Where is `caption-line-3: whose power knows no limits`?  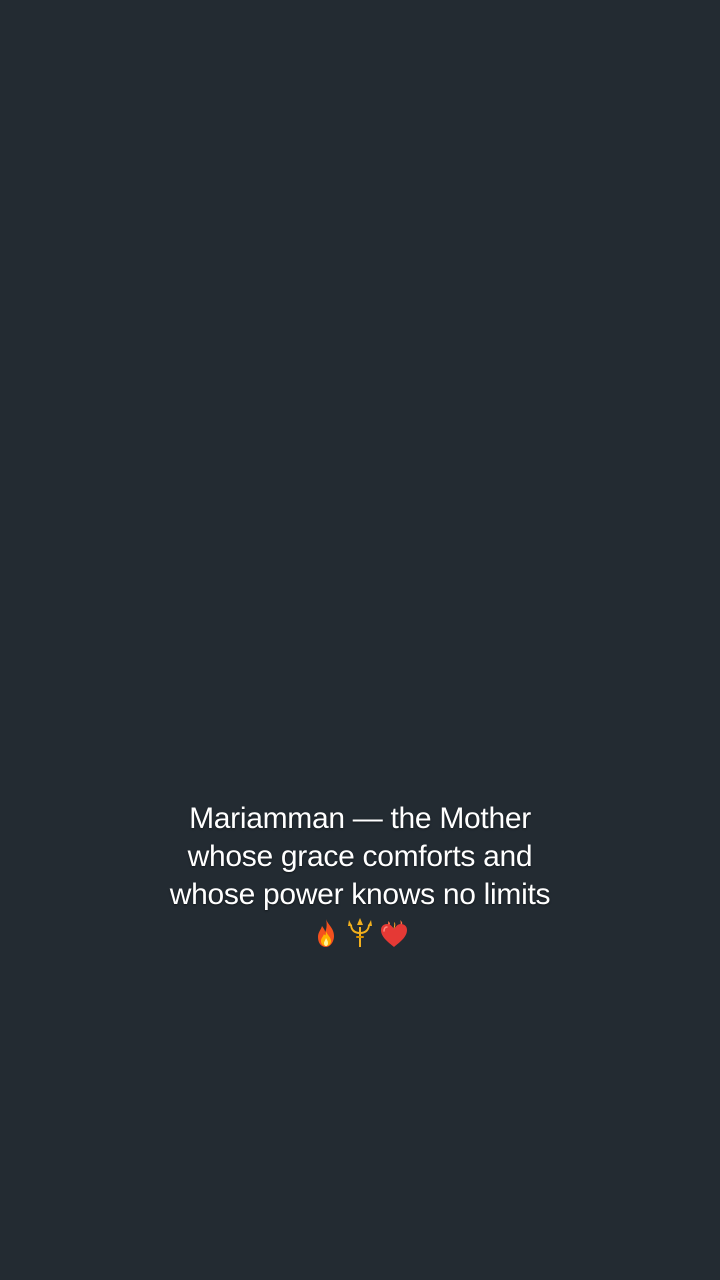
caption-line-3: whose power knows no limits is located at coordinates (360, 894).